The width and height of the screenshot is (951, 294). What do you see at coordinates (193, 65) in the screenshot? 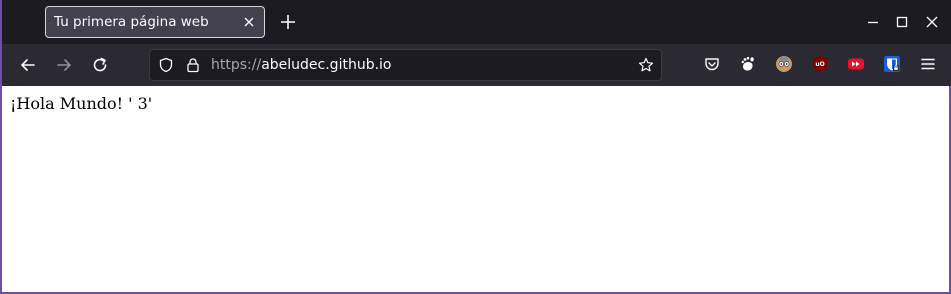
I see `lock-icon` at bounding box center [193, 65].